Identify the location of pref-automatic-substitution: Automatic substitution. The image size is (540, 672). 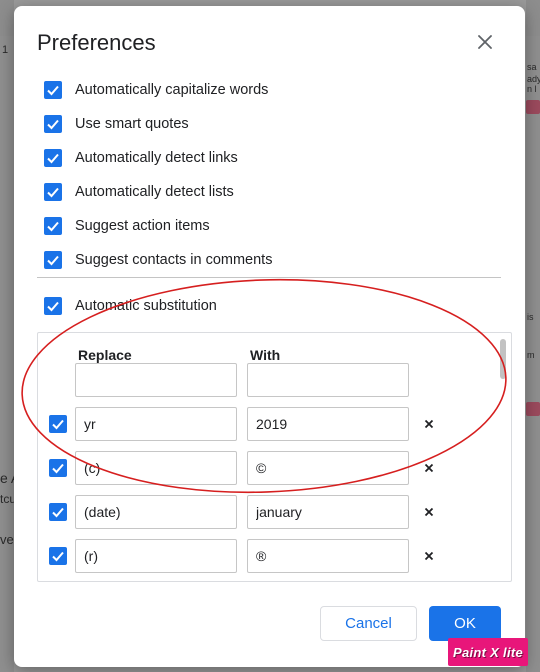
(130, 306).